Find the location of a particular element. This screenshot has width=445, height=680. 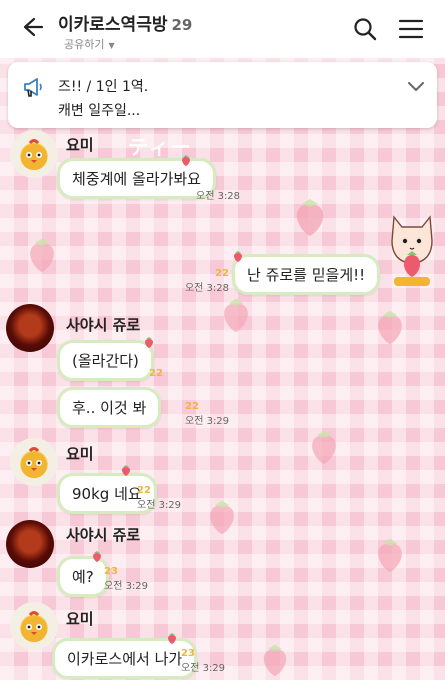

cat-strawberry-sticker-icon is located at coordinates (412, 249).